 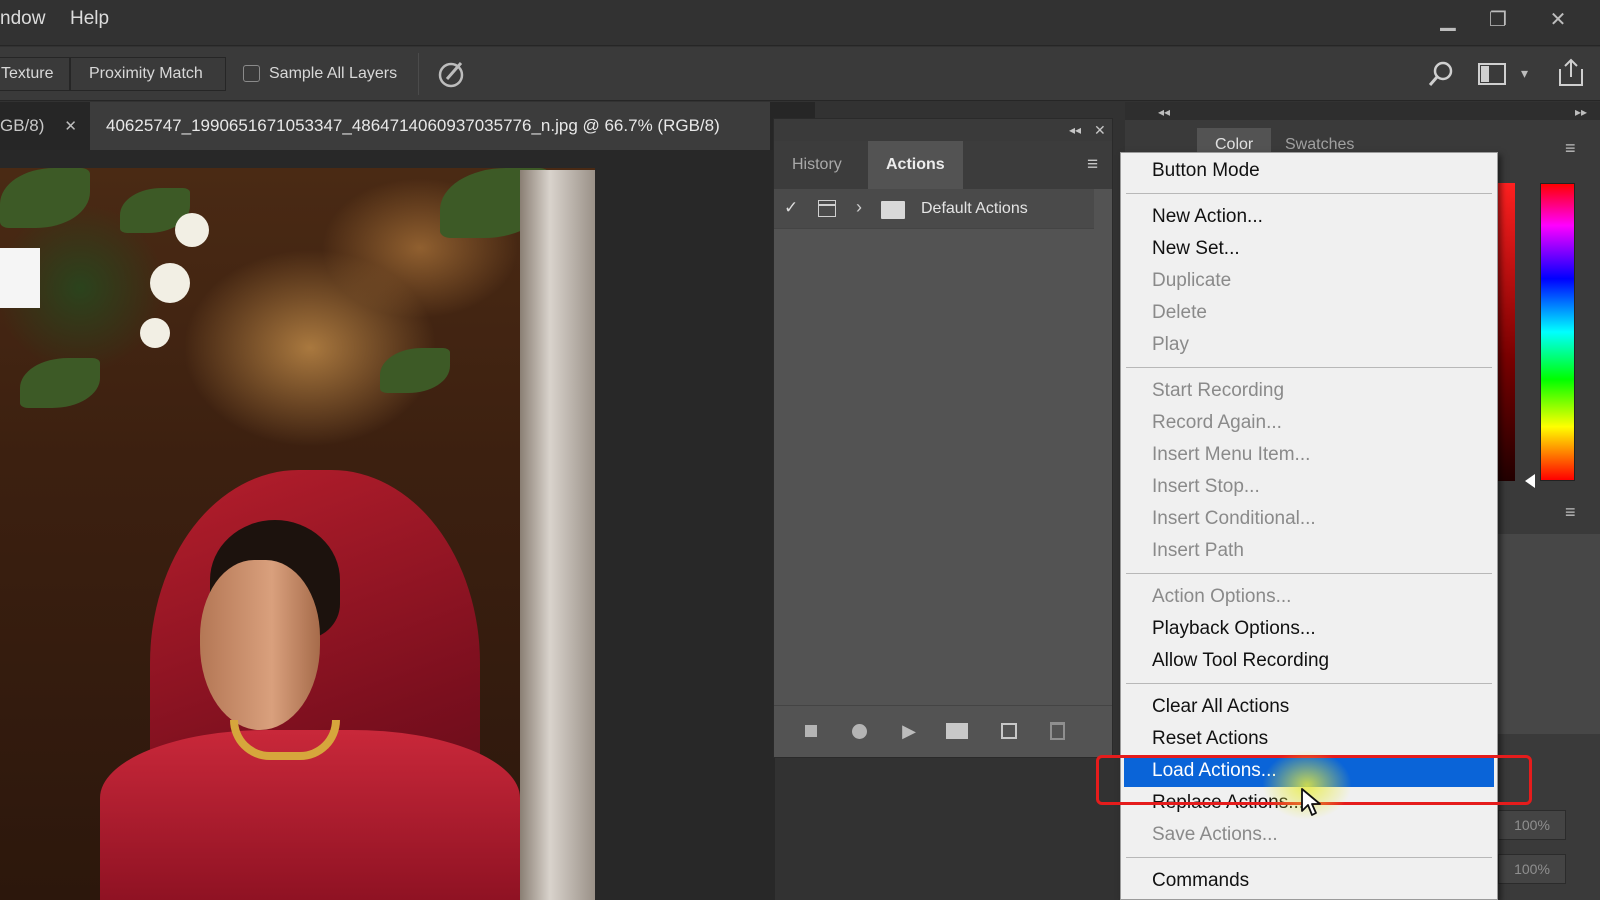 I want to click on share-icon, so click(x=1571, y=73).